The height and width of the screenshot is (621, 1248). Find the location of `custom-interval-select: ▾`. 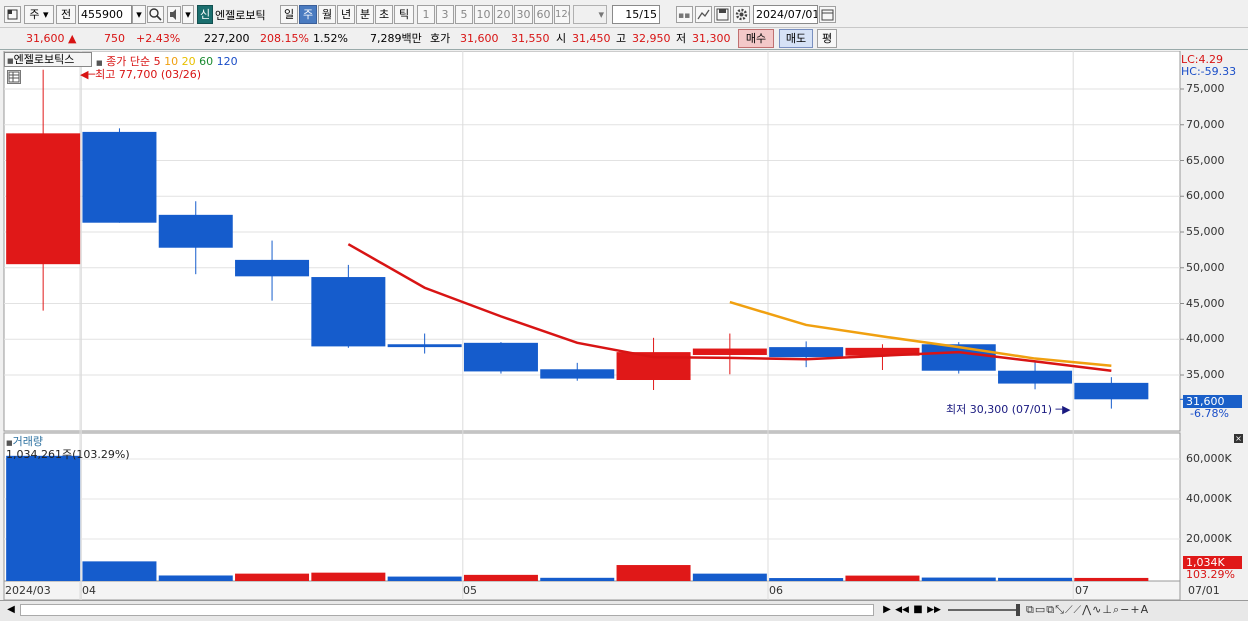

custom-interval-select: ▾ is located at coordinates (590, 14).